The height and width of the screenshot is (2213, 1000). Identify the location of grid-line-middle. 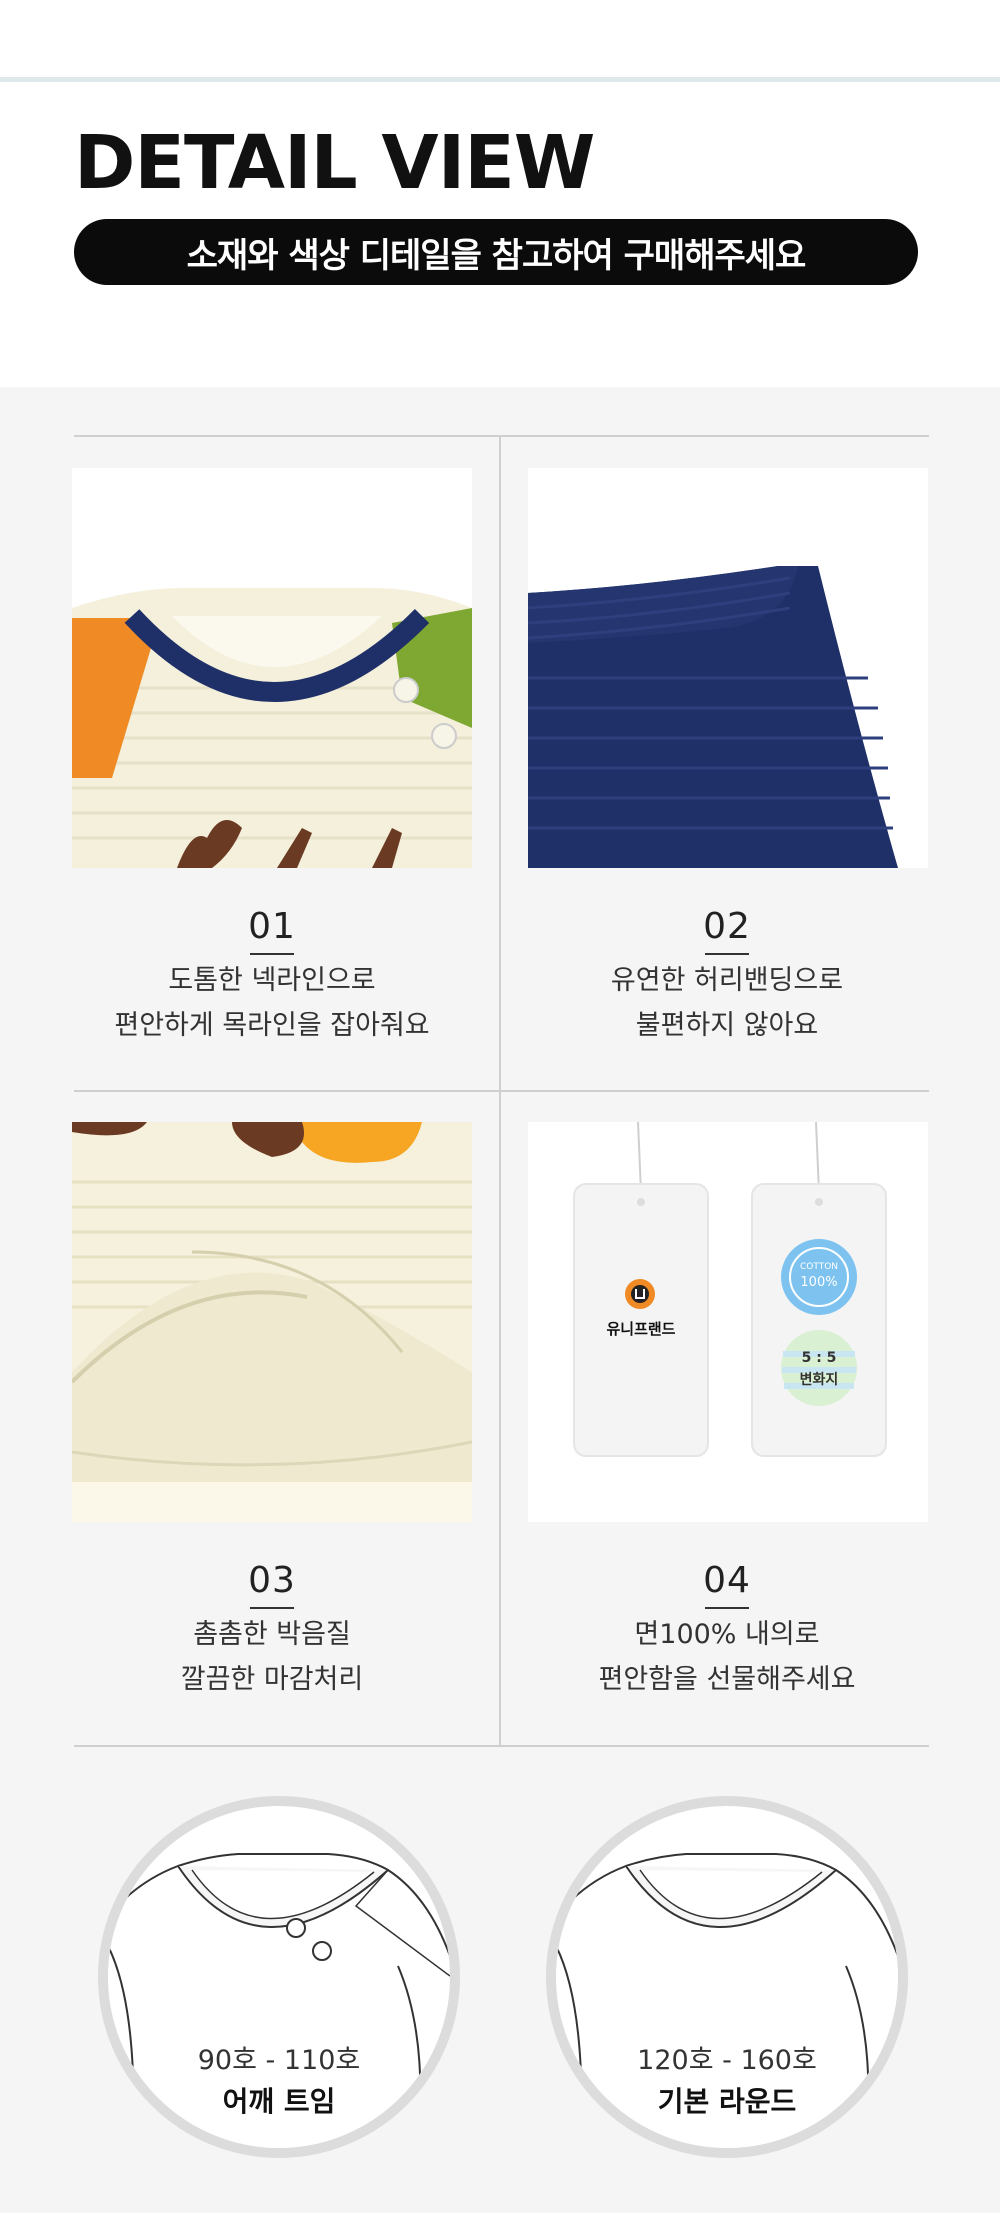
(501, 1091).